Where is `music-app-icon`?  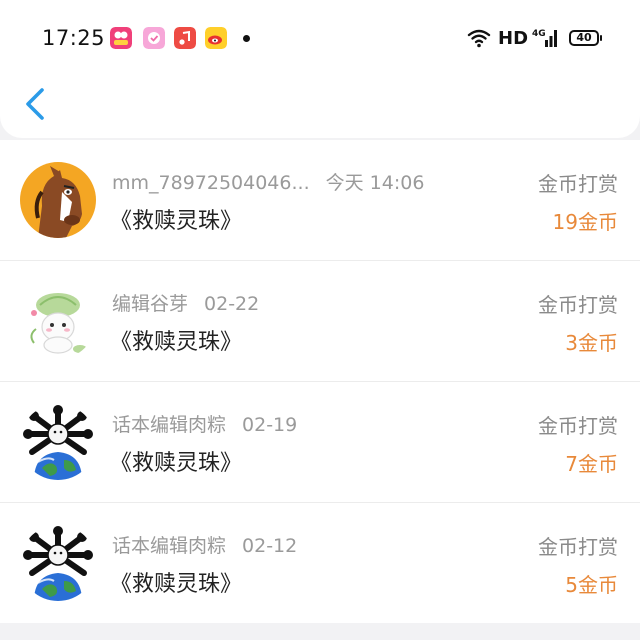
music-app-icon is located at coordinates (185, 38).